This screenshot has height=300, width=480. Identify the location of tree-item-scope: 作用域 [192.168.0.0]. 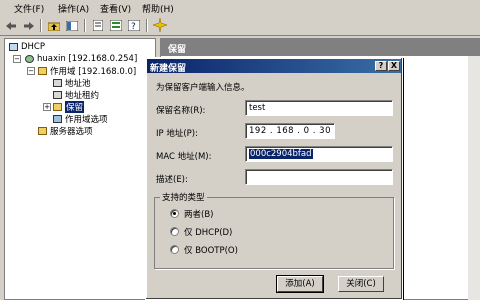
(87, 71).